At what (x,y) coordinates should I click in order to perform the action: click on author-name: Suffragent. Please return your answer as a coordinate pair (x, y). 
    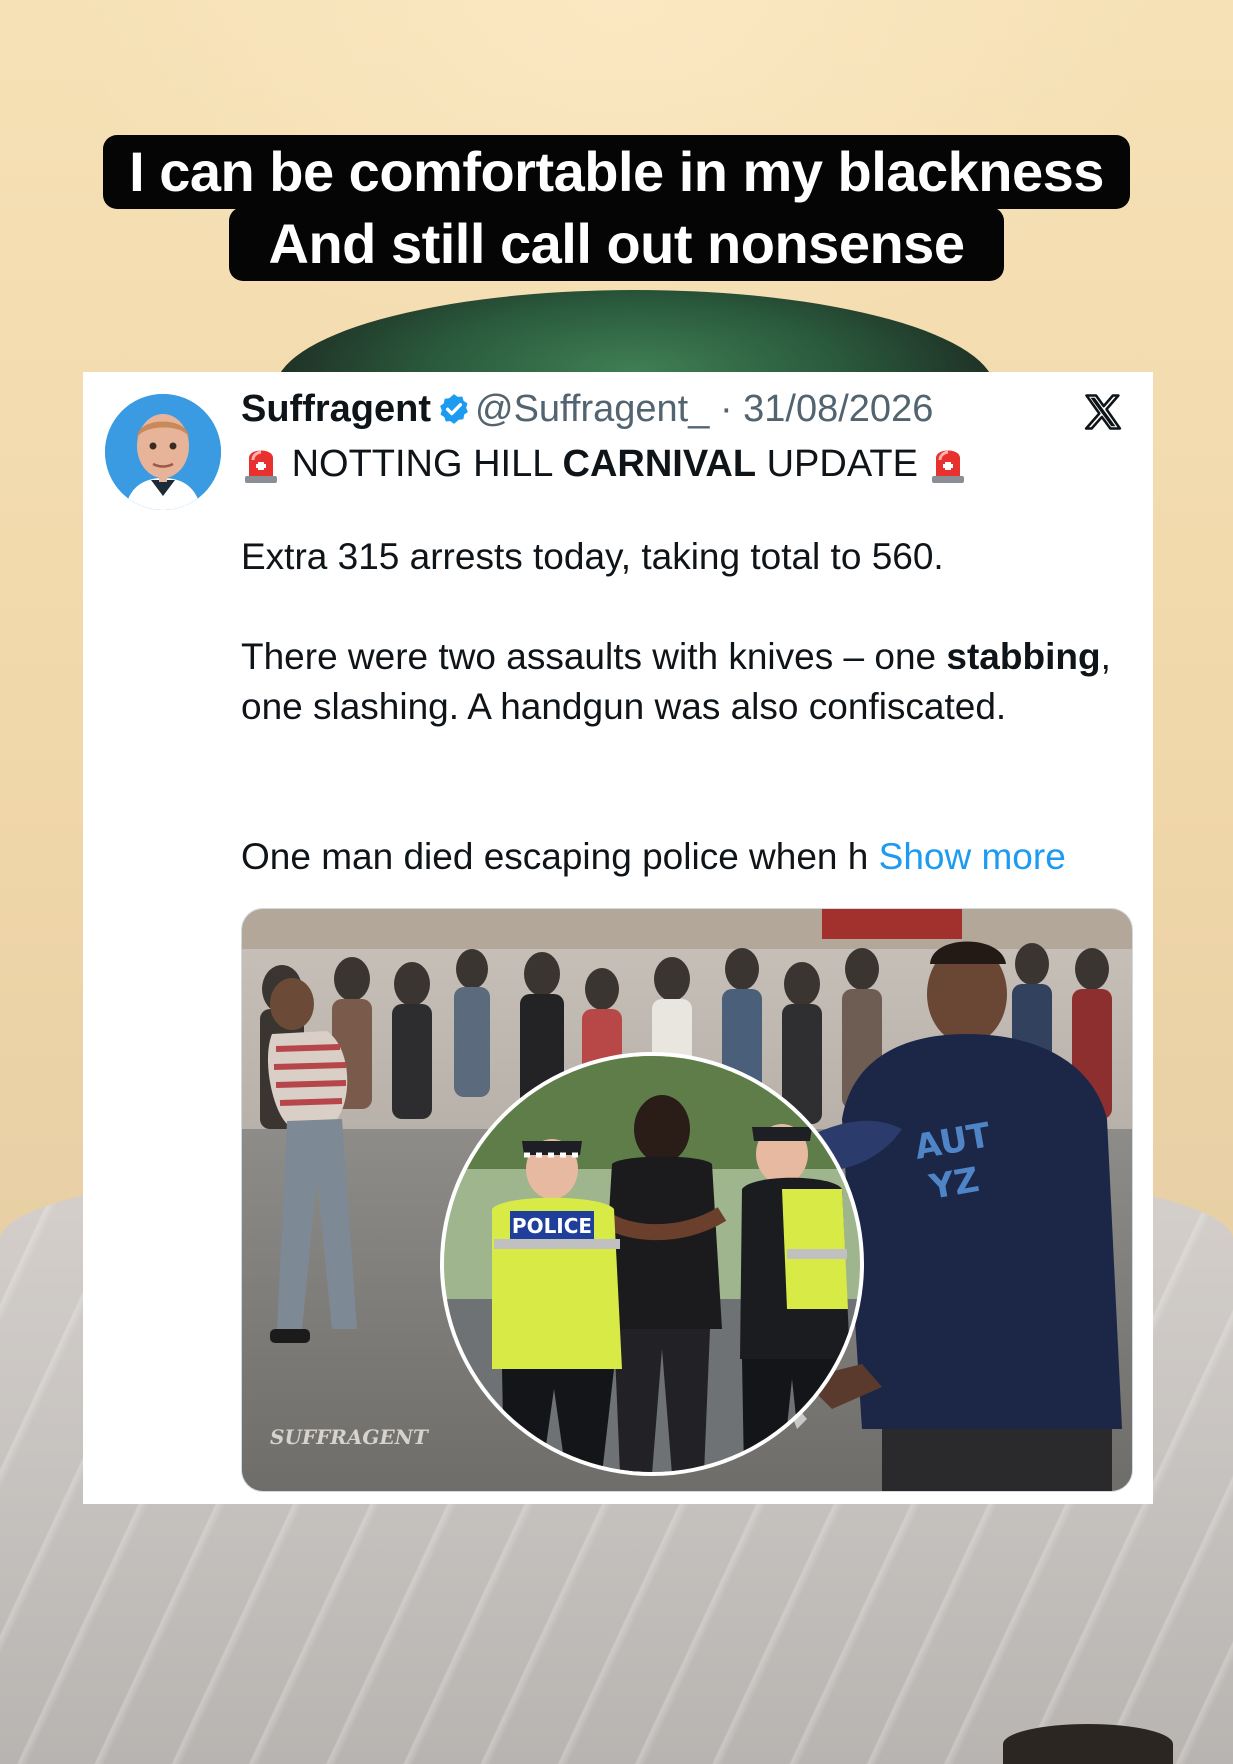
    Looking at the image, I should click on (336, 409).